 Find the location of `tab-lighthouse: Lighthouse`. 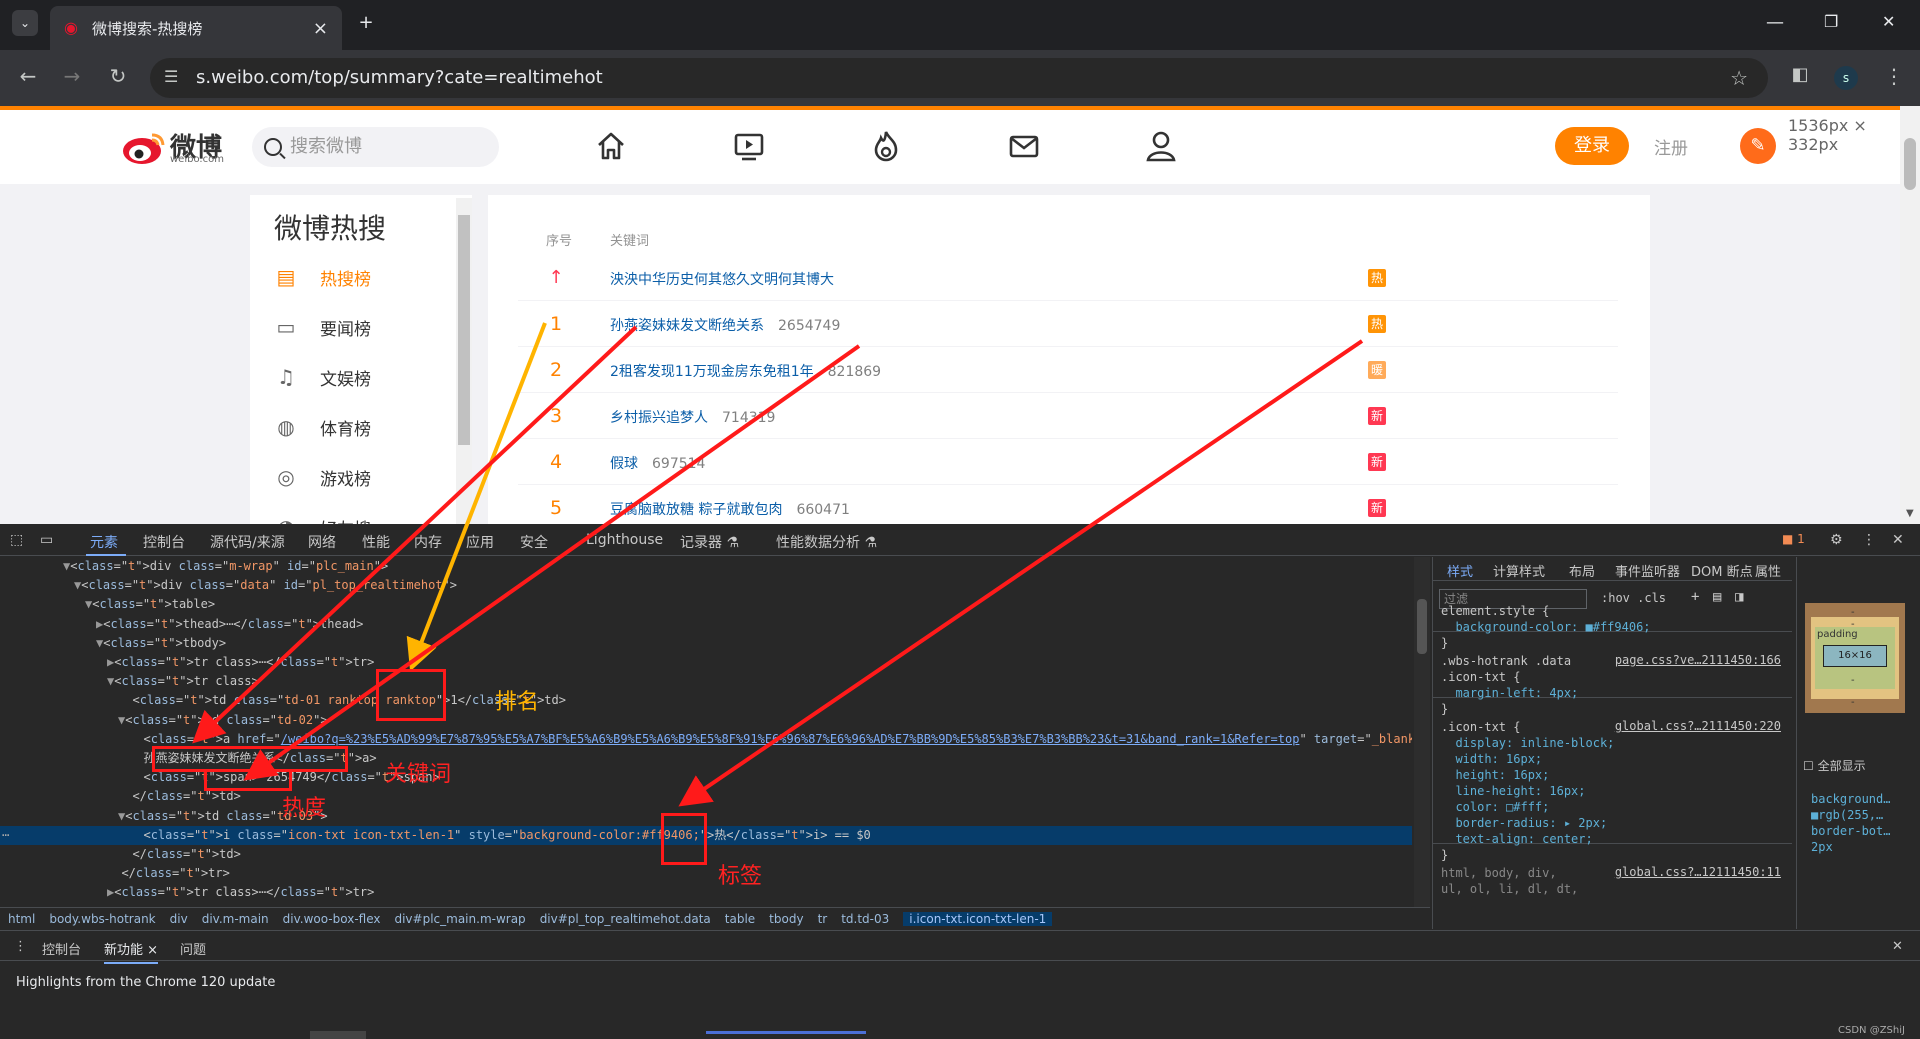

tab-lighthouse: Lighthouse is located at coordinates (624, 540).